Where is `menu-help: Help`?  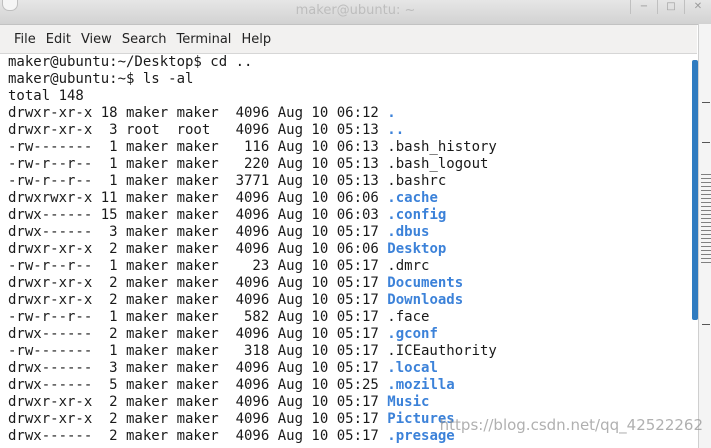
menu-help: Help is located at coordinates (256, 39).